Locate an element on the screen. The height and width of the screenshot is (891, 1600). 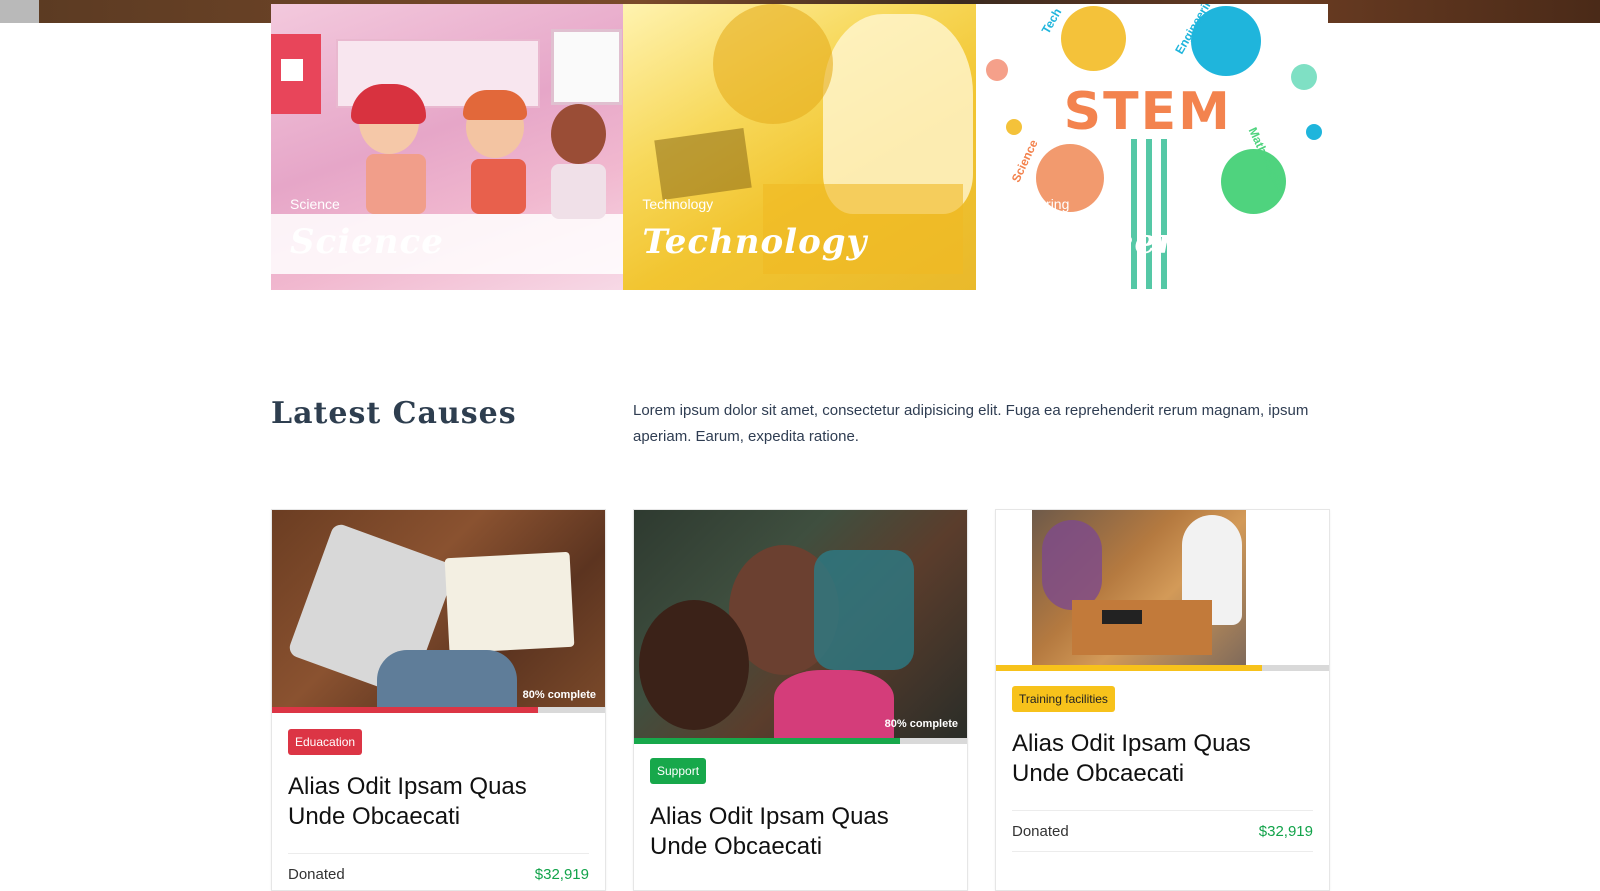
category-title: Science is located at coordinates (367, 242).